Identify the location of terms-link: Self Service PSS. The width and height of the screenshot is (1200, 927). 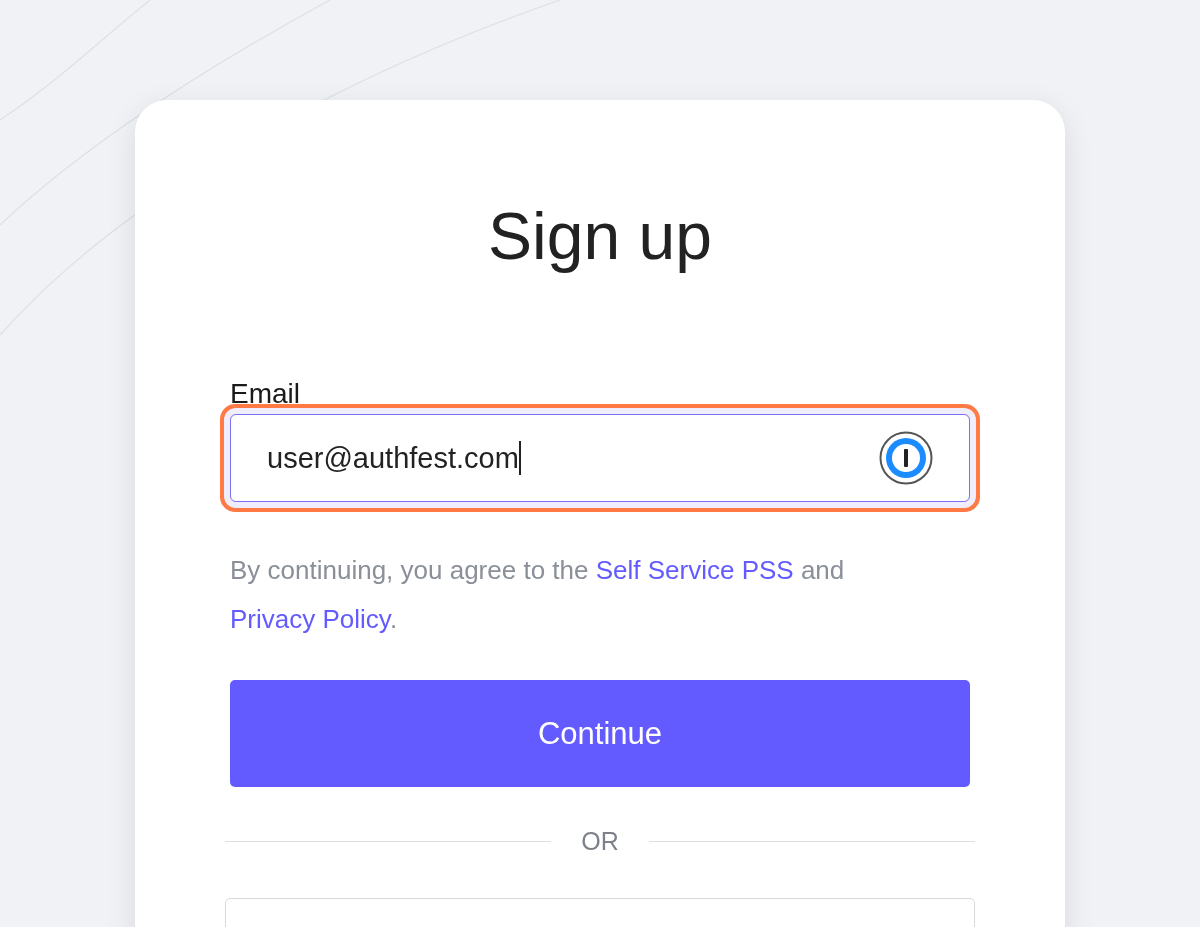
(694, 570).